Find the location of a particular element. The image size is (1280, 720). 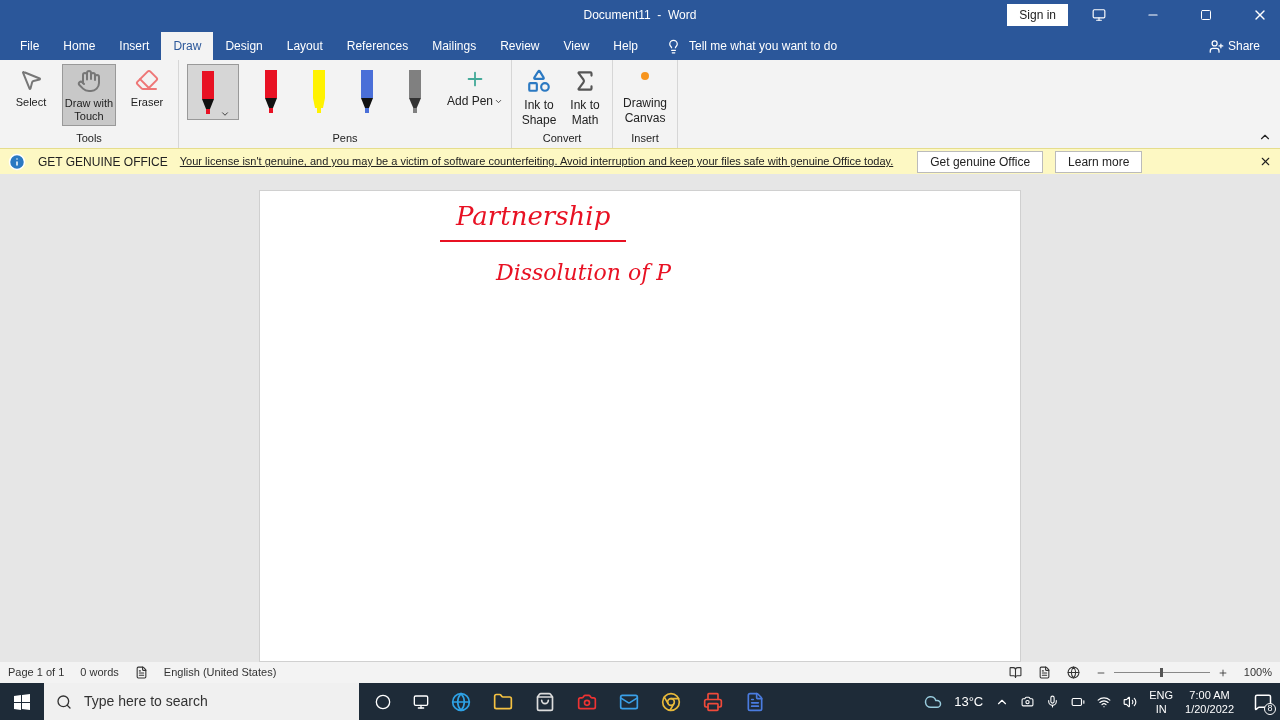

input-region: IN is located at coordinates (1161, 708).